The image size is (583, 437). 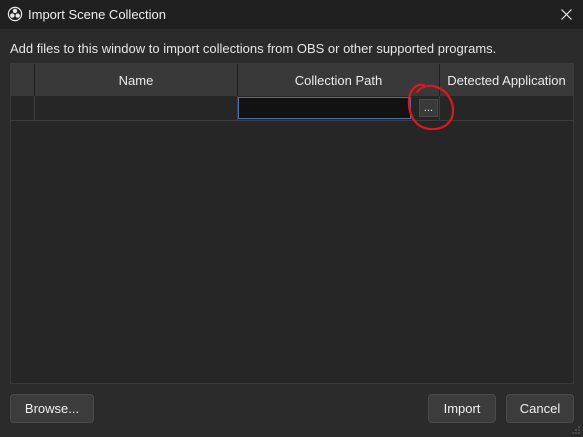 What do you see at coordinates (136, 108) in the screenshot?
I see `row-name-cell` at bounding box center [136, 108].